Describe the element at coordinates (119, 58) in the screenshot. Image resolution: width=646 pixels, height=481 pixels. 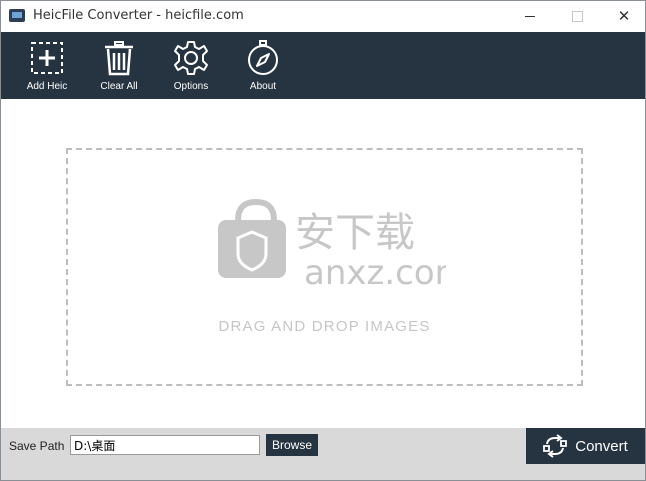
I see `trash-icon` at that location.